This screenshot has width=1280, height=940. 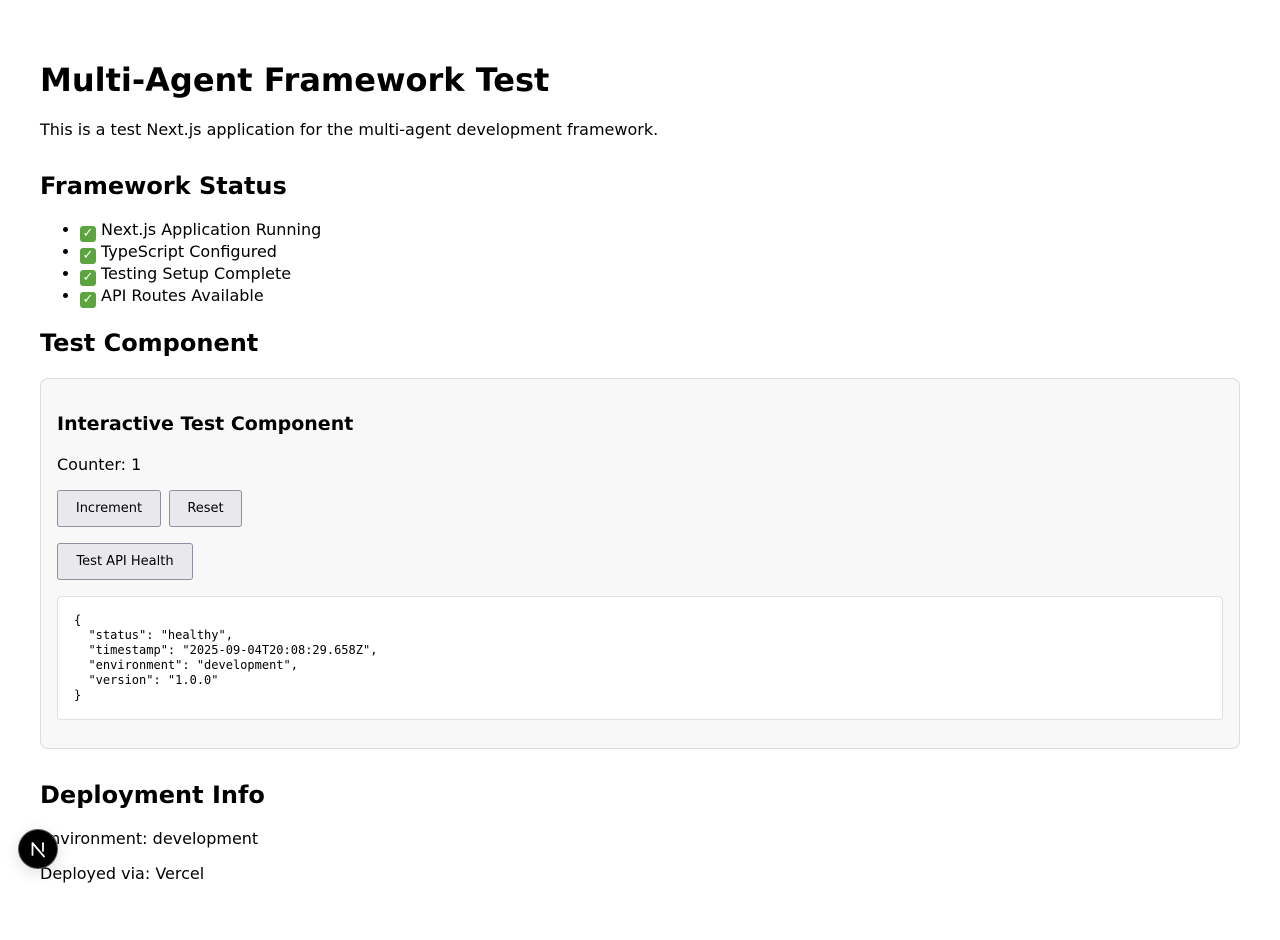 I want to click on status-item-label: Next.js Application Running, so click(x=211, y=229).